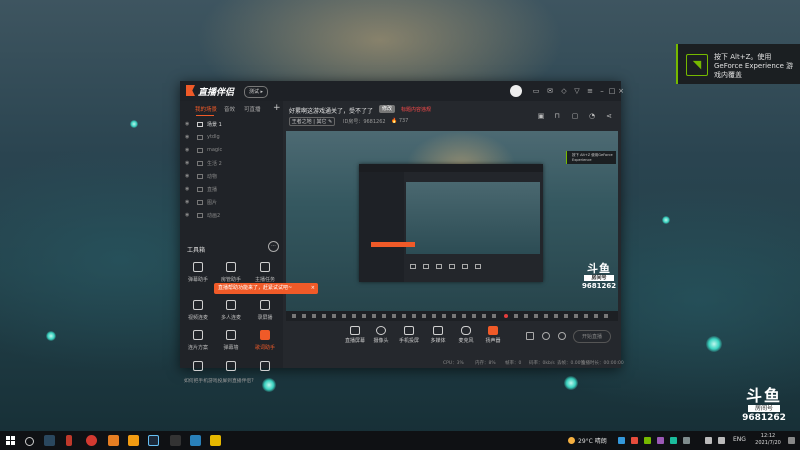 Image resolution: width=800 pixels, height=450 pixels. I want to click on menu-icon: ≡, so click(590, 91).